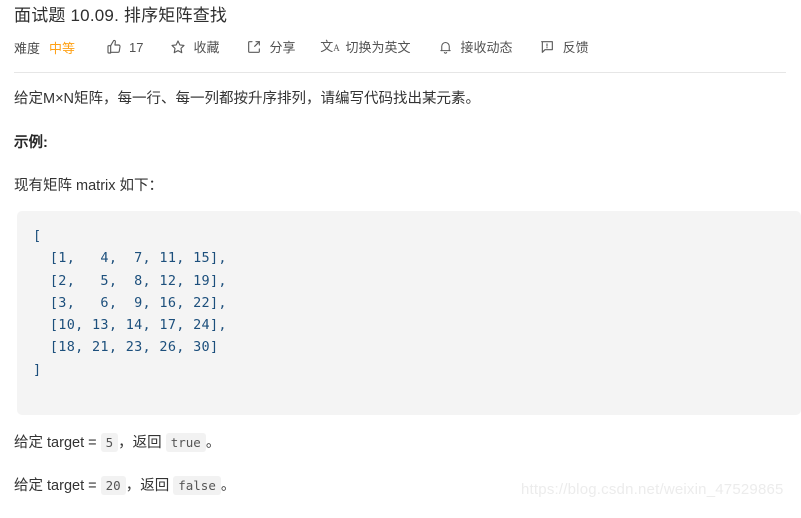 Image resolution: width=801 pixels, height=518 pixels. Describe the element at coordinates (44, 47) in the screenshot. I see `difficulty-group: 难度 中等` at that location.